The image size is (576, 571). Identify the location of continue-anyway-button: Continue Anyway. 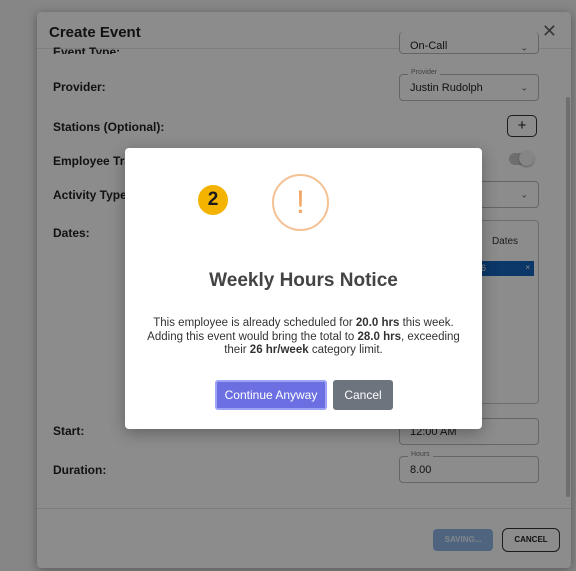
(271, 395).